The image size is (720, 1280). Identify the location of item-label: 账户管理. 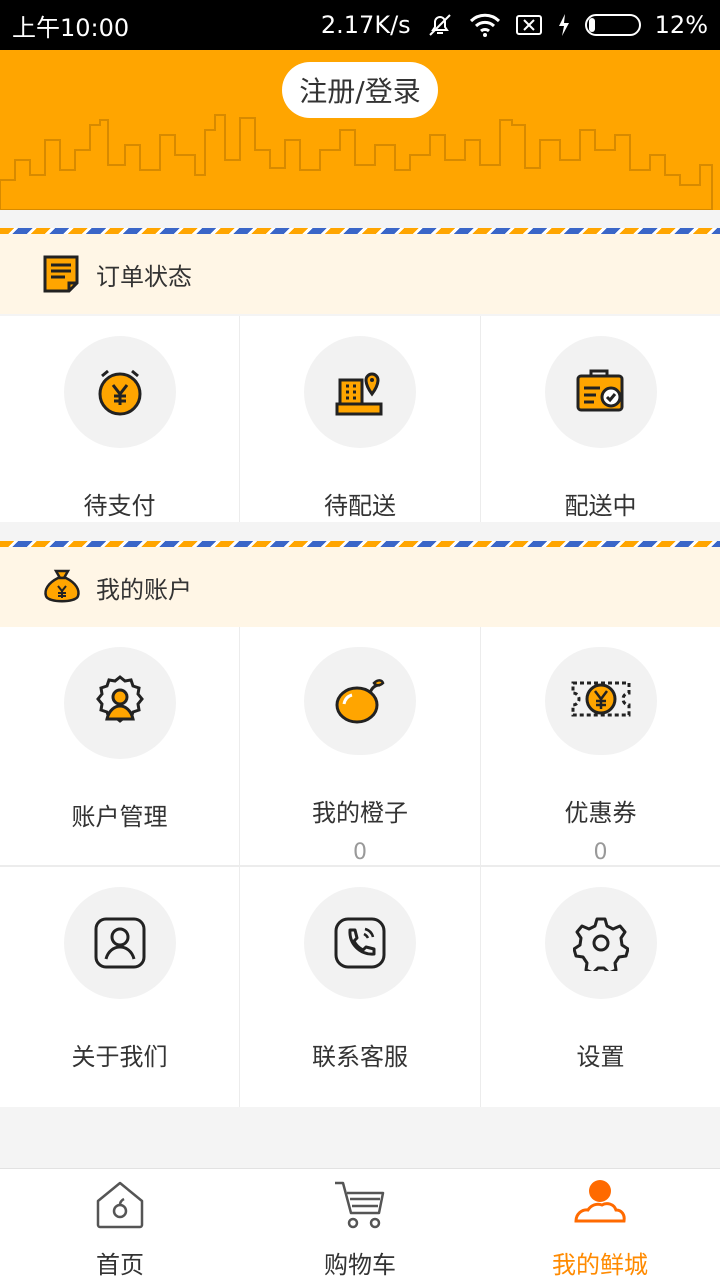
(119, 817).